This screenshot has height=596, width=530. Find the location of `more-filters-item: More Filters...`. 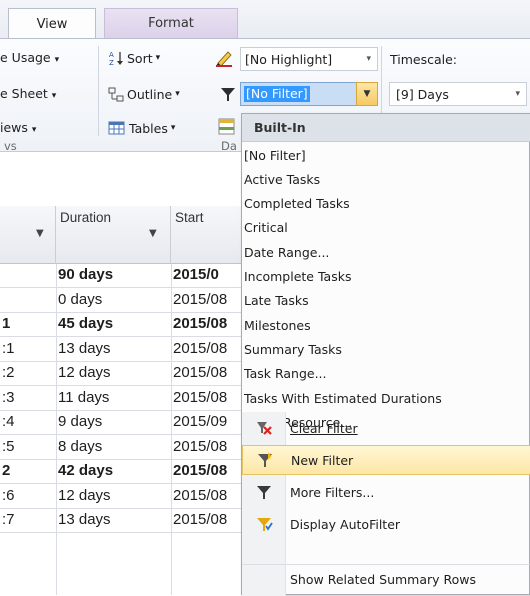

more-filters-item: More Filters... is located at coordinates (386, 492).